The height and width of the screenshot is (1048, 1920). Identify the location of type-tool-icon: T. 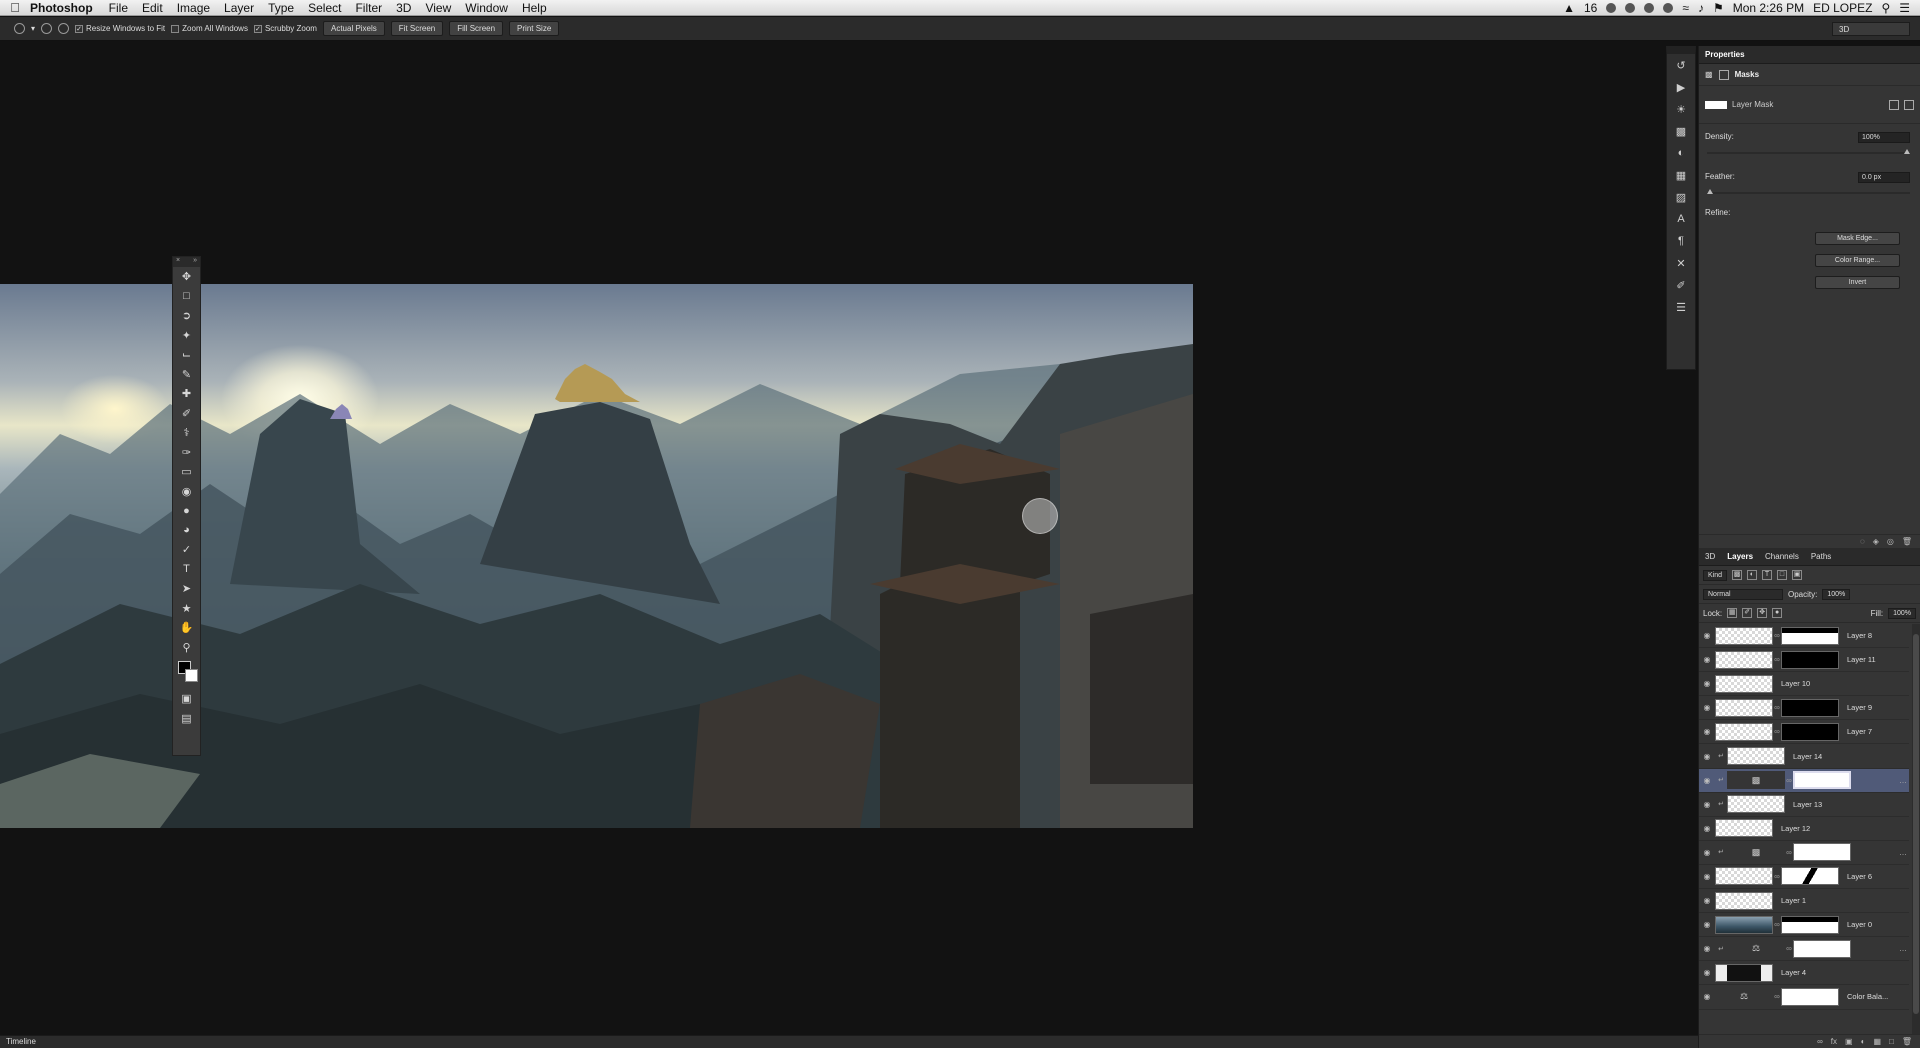
(186, 570).